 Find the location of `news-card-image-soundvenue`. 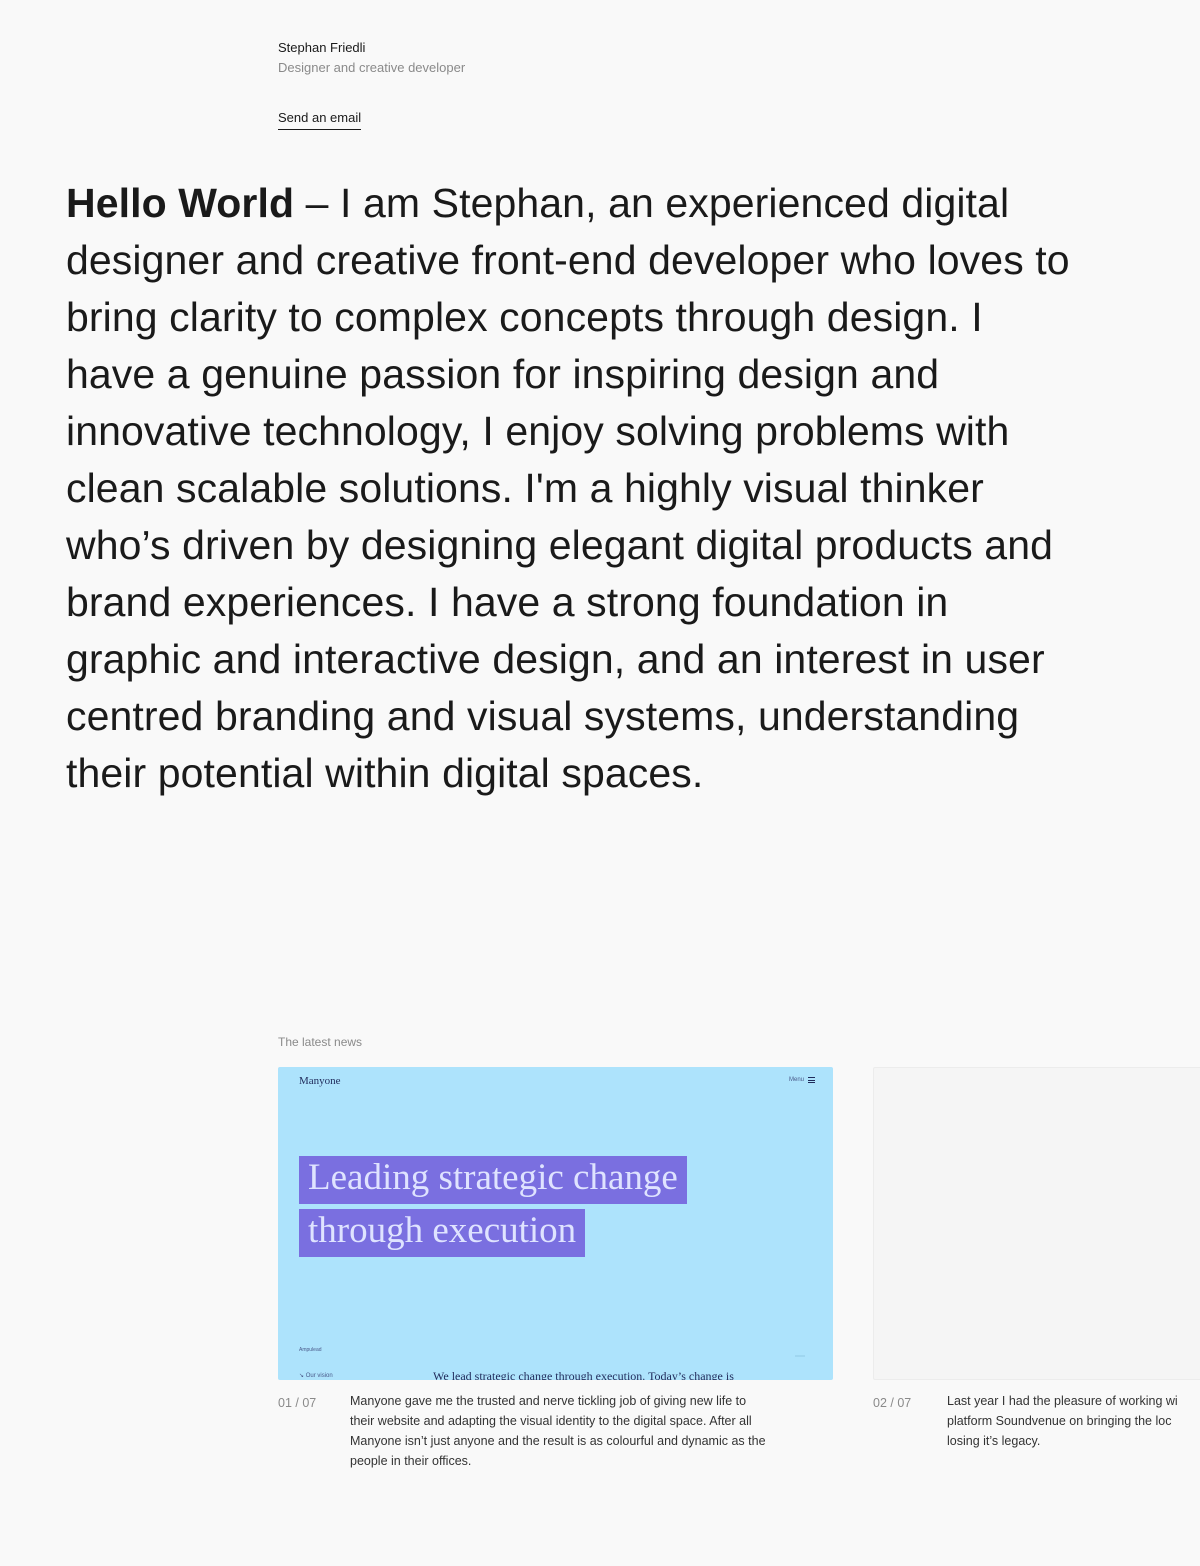

news-card-image-soundvenue is located at coordinates (1036, 1223).